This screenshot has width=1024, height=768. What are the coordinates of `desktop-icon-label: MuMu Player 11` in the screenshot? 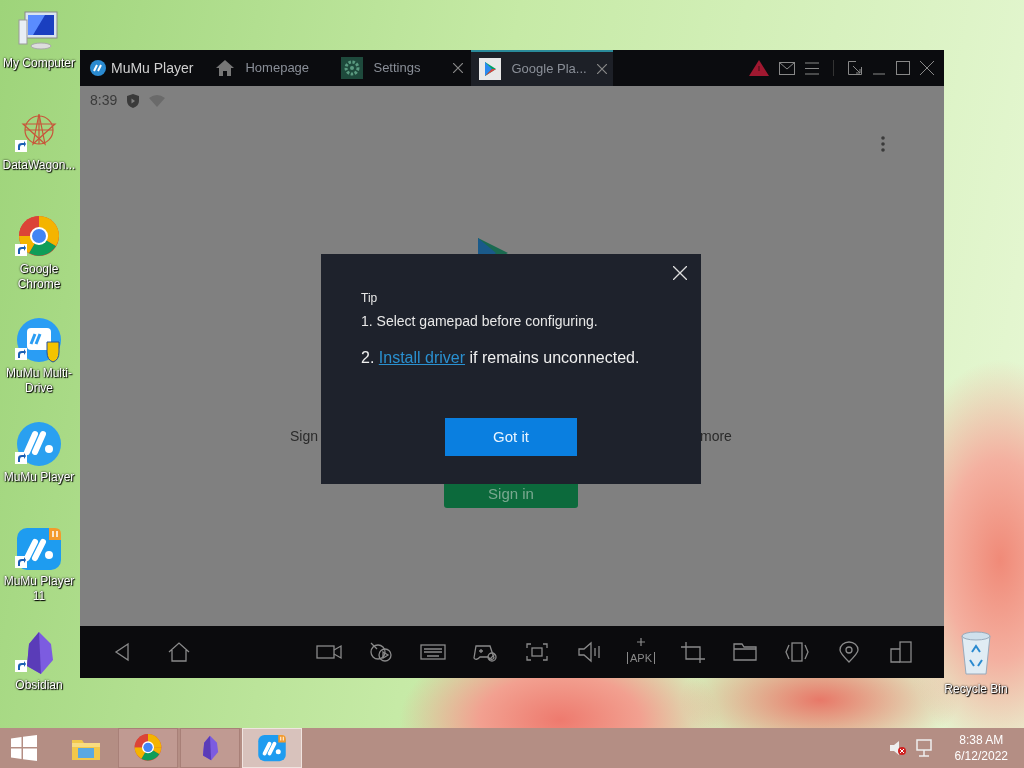 It's located at (39, 589).